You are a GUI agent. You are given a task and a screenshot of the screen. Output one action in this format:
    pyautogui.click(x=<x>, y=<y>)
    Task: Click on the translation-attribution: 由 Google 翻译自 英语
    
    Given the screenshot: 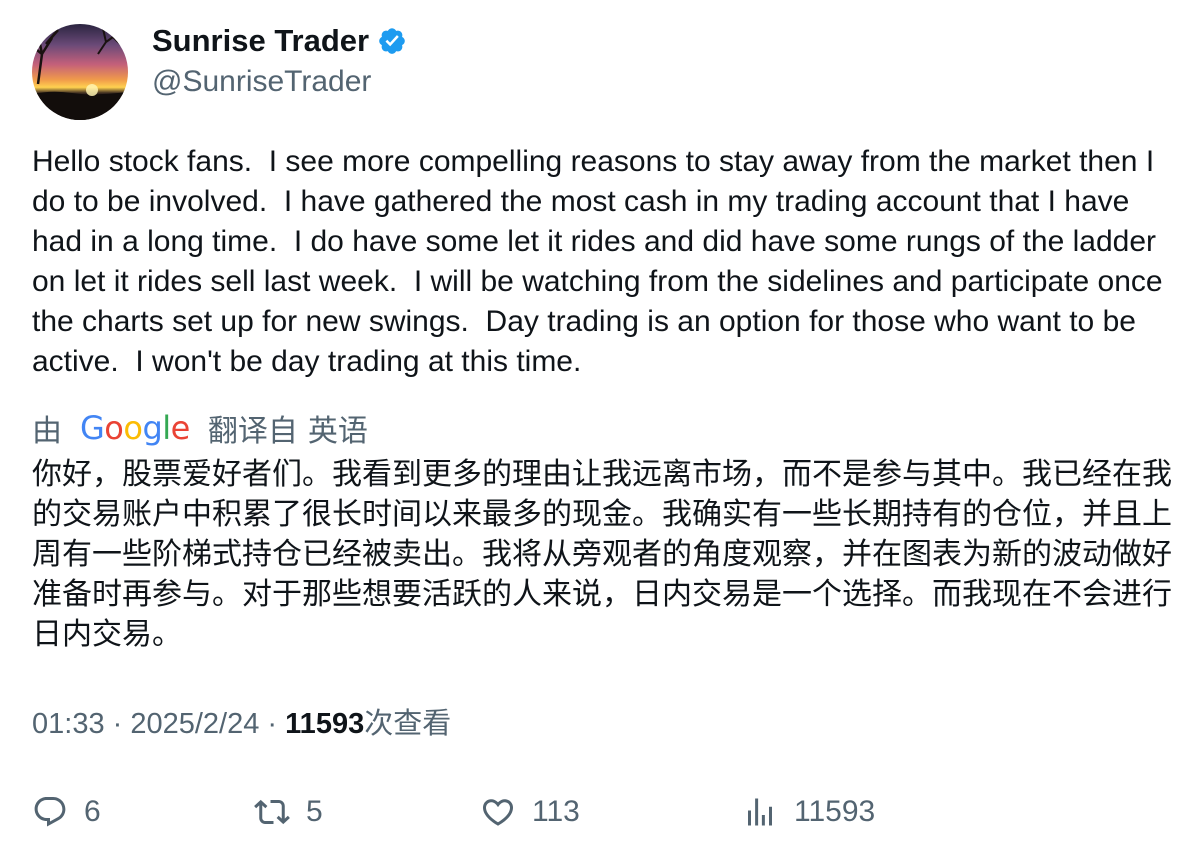 What is the action you would take?
    pyautogui.click(x=200, y=428)
    